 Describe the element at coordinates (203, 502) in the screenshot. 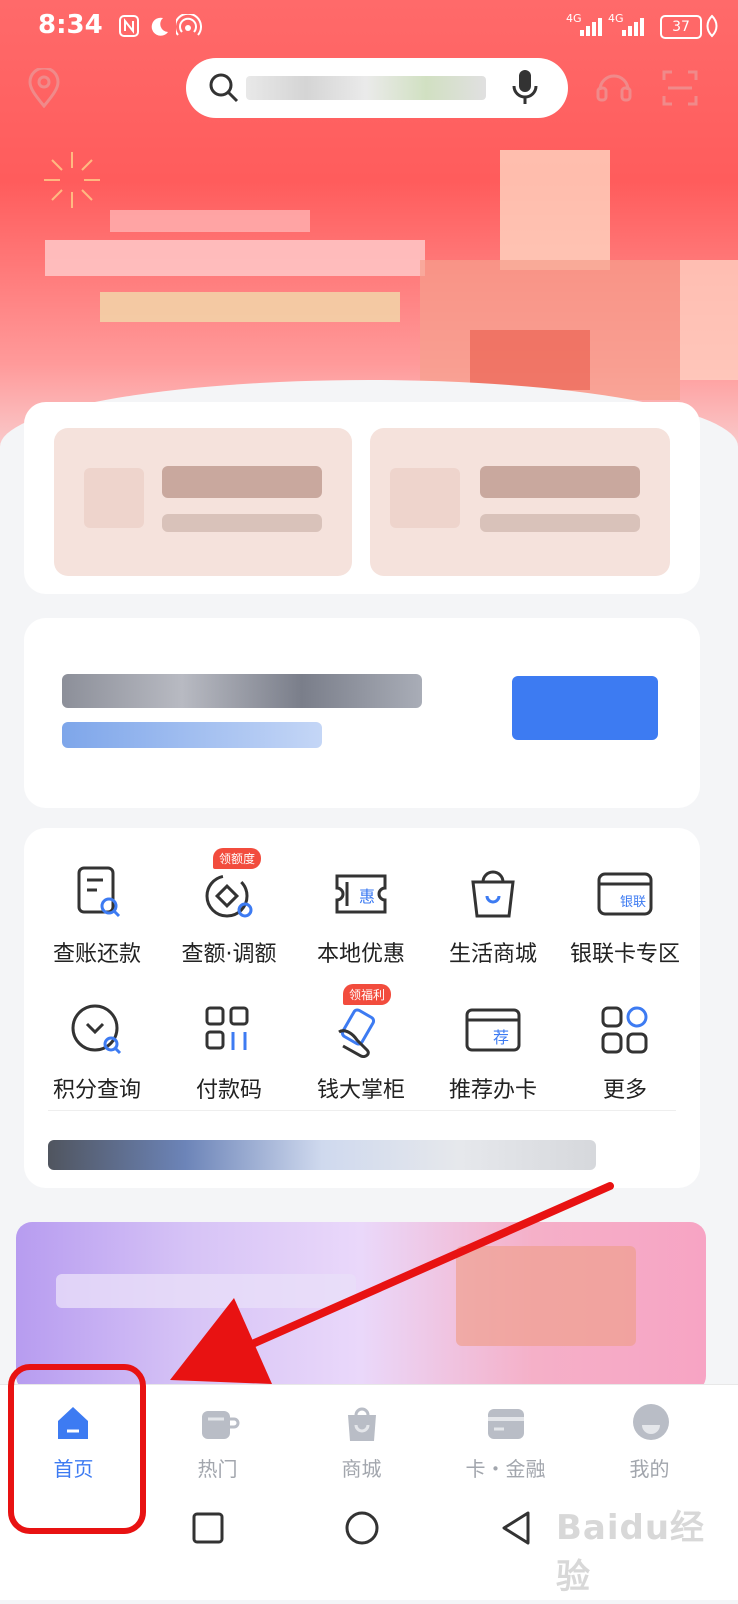

I see `promo-card-left` at that location.